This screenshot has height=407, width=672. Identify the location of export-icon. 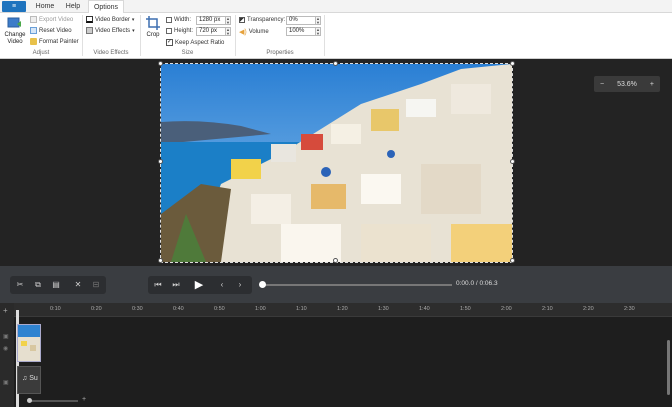
(33, 19).